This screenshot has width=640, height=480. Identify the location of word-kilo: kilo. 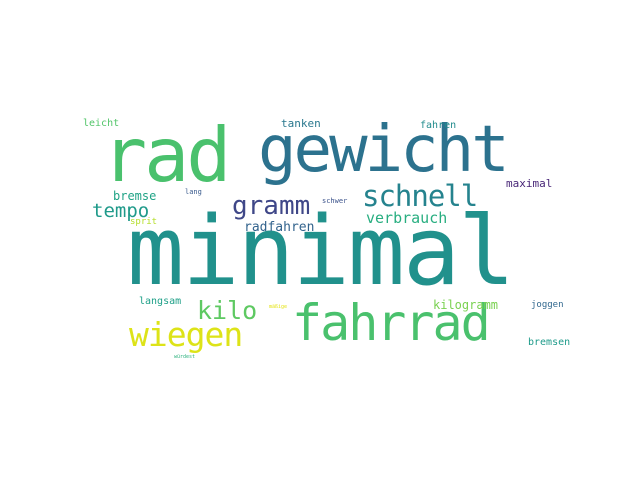
(227, 310).